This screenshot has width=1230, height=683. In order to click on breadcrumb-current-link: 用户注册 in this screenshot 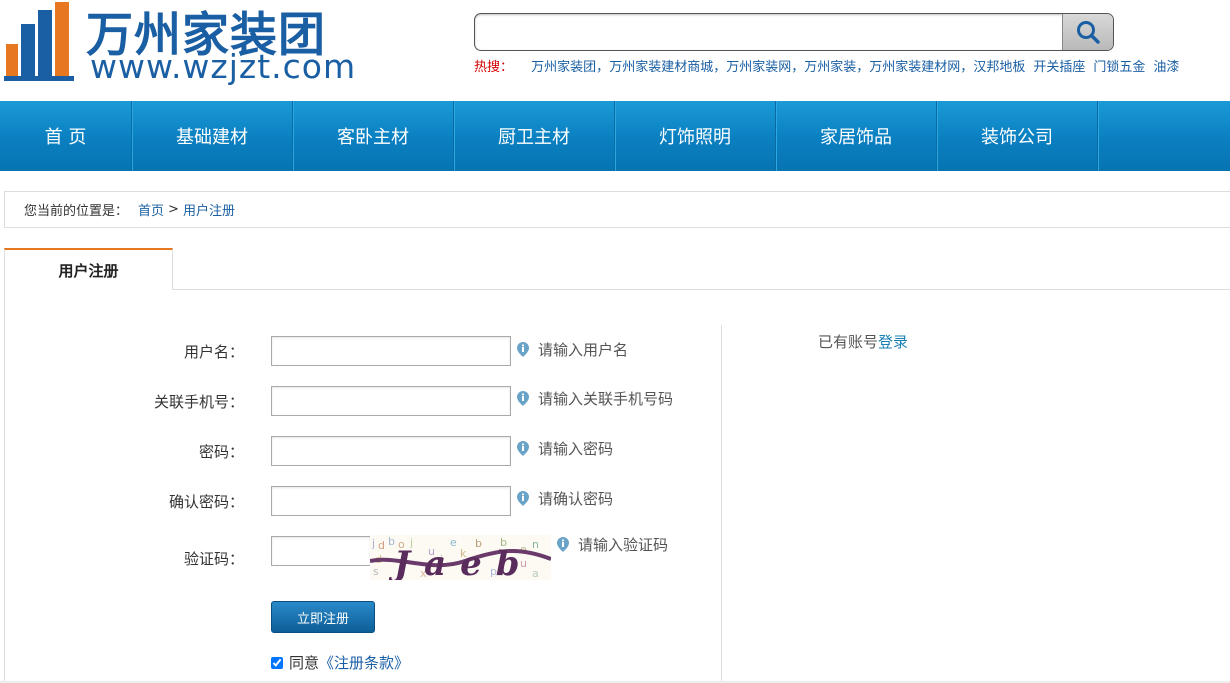, I will do `click(209, 209)`.